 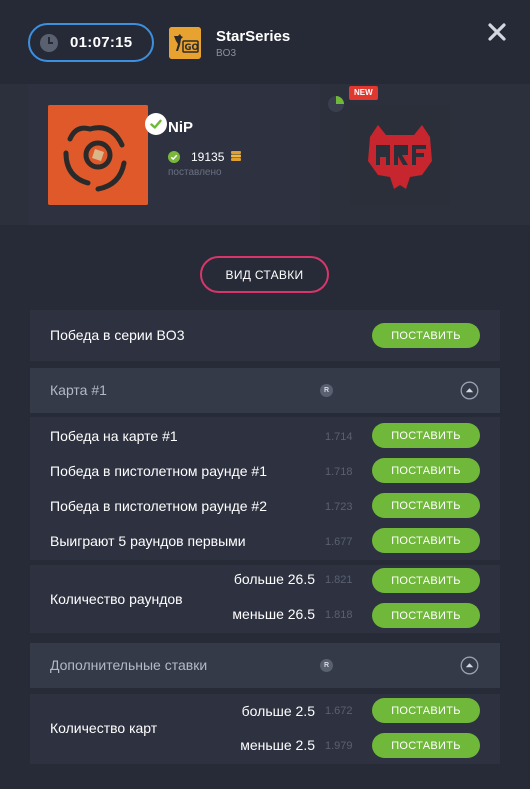 What do you see at coordinates (400, 155) in the screenshot?
I see `hellraisers-logo` at bounding box center [400, 155].